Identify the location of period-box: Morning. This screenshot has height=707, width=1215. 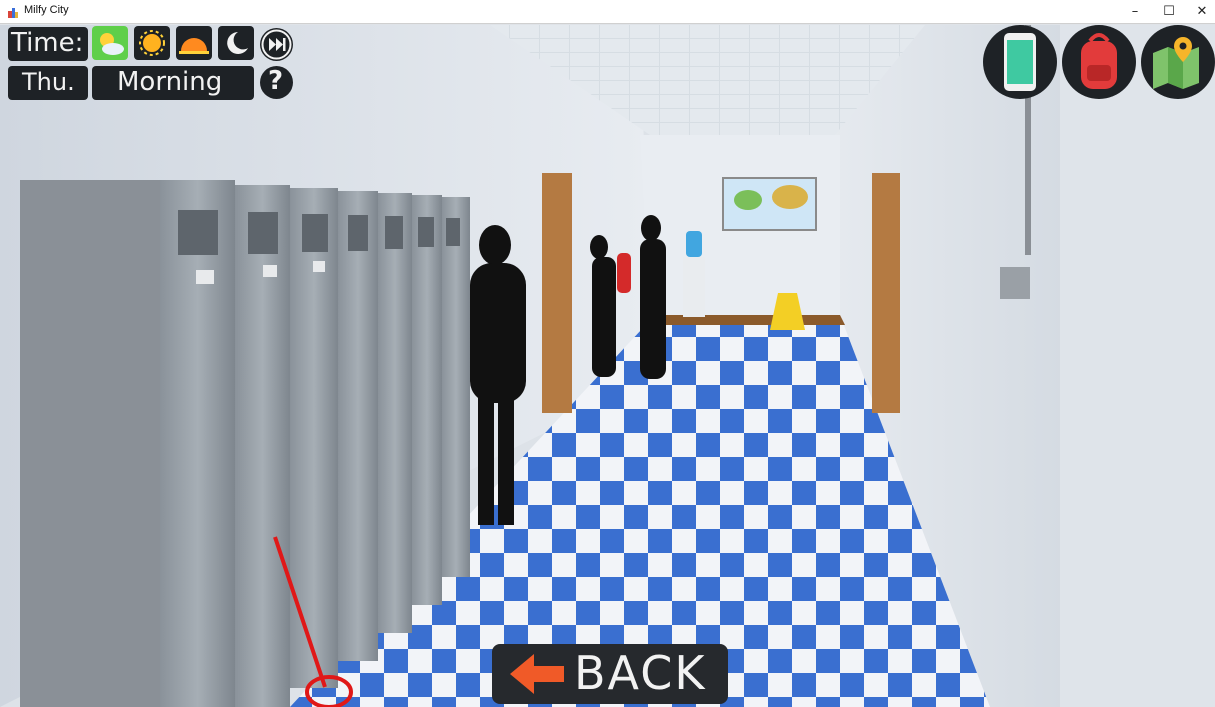
(173, 83).